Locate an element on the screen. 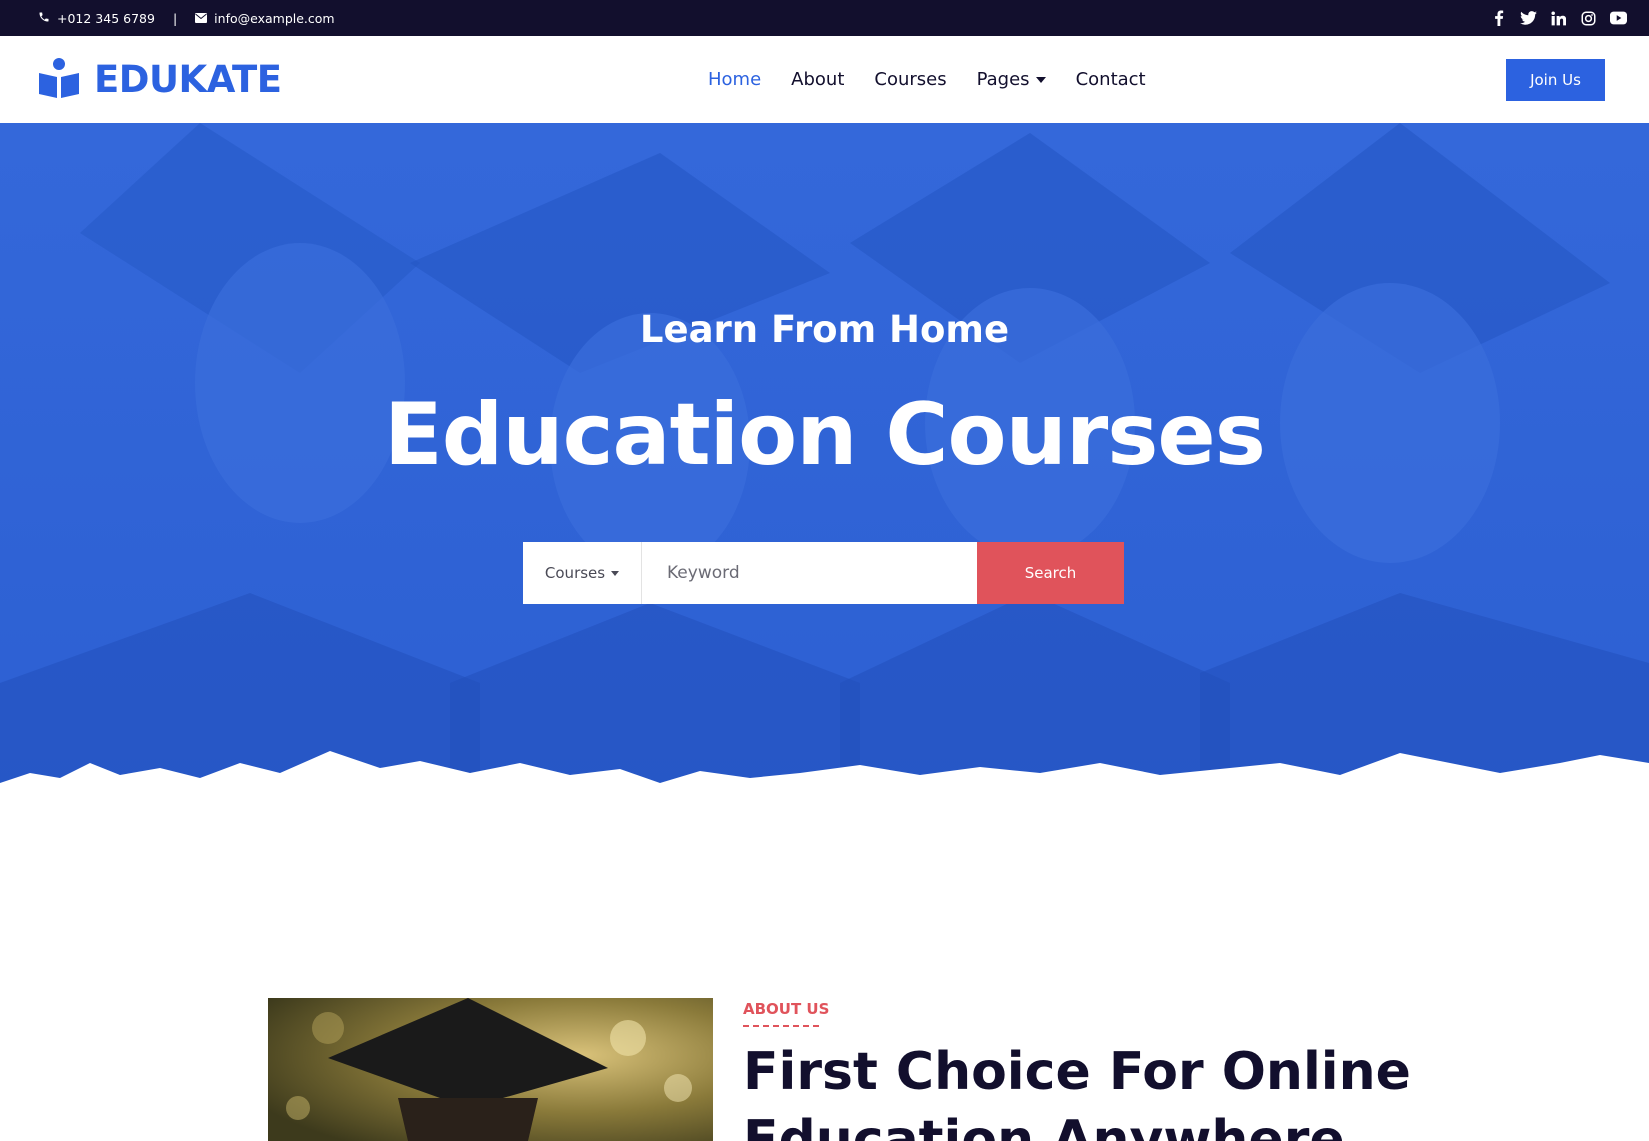 This screenshot has width=1649, height=1141. instagram-icon is located at coordinates (1588, 18).